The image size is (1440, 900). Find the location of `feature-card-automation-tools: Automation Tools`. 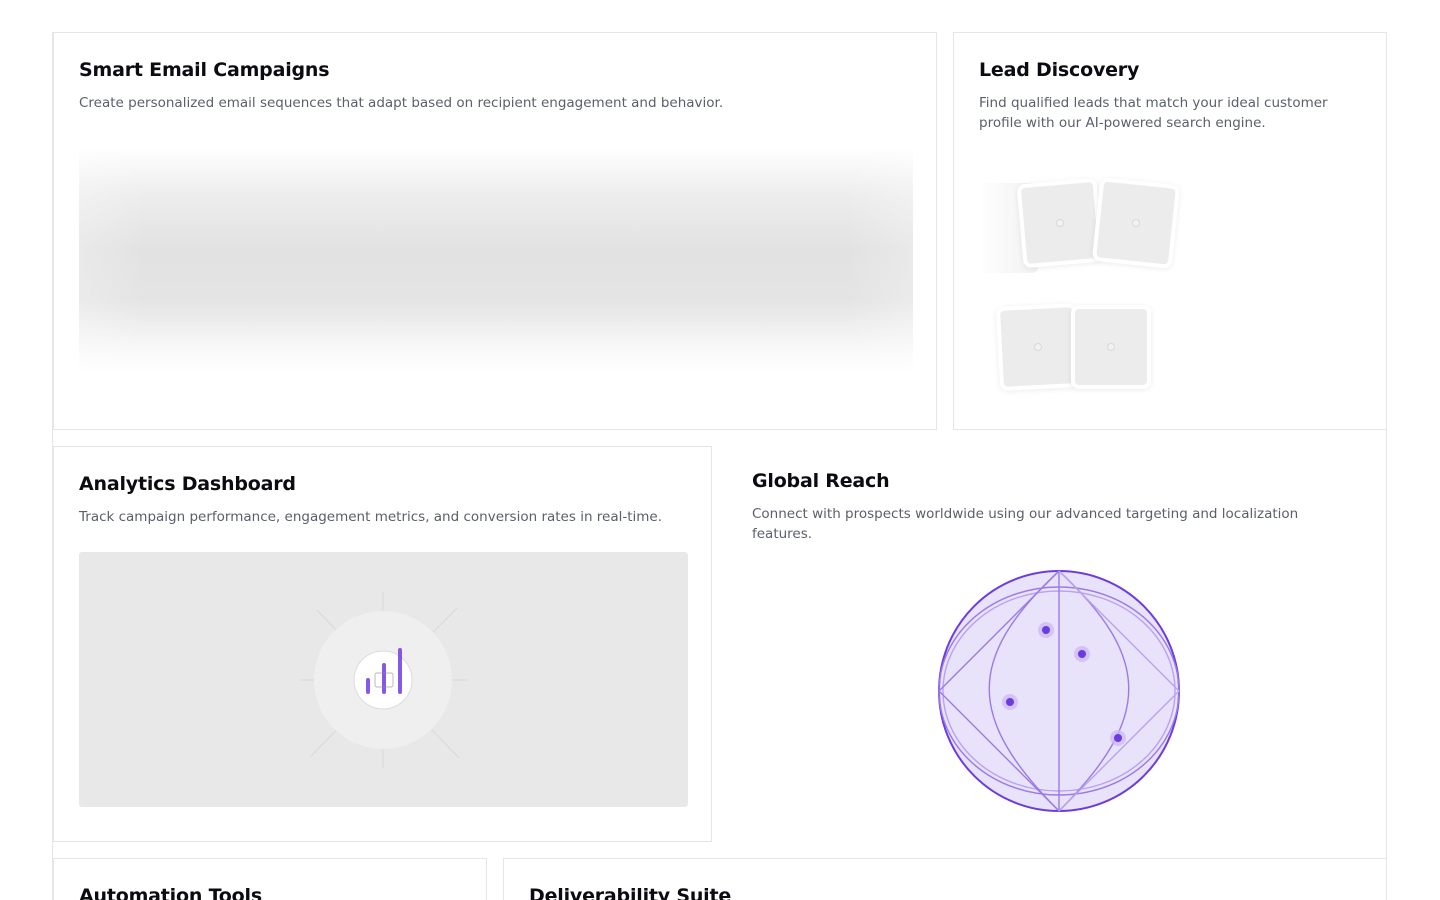

feature-card-automation-tools: Automation Tools is located at coordinates (270, 879).